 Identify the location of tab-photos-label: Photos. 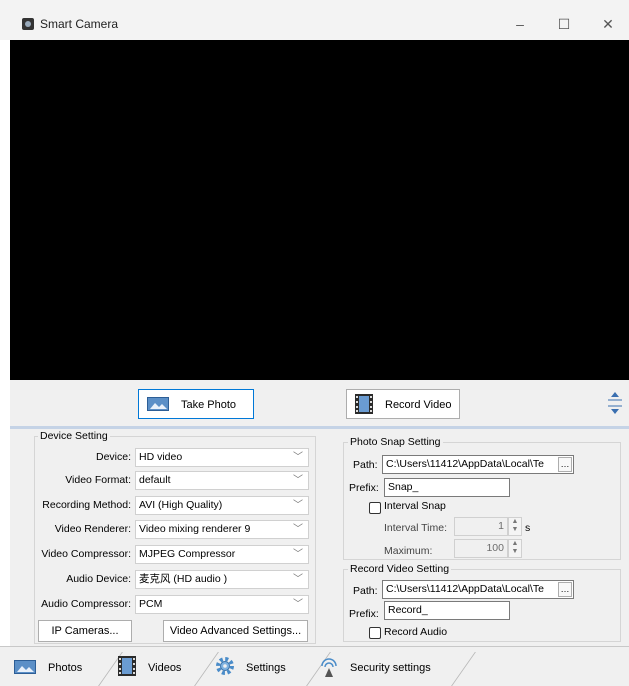
(65, 668).